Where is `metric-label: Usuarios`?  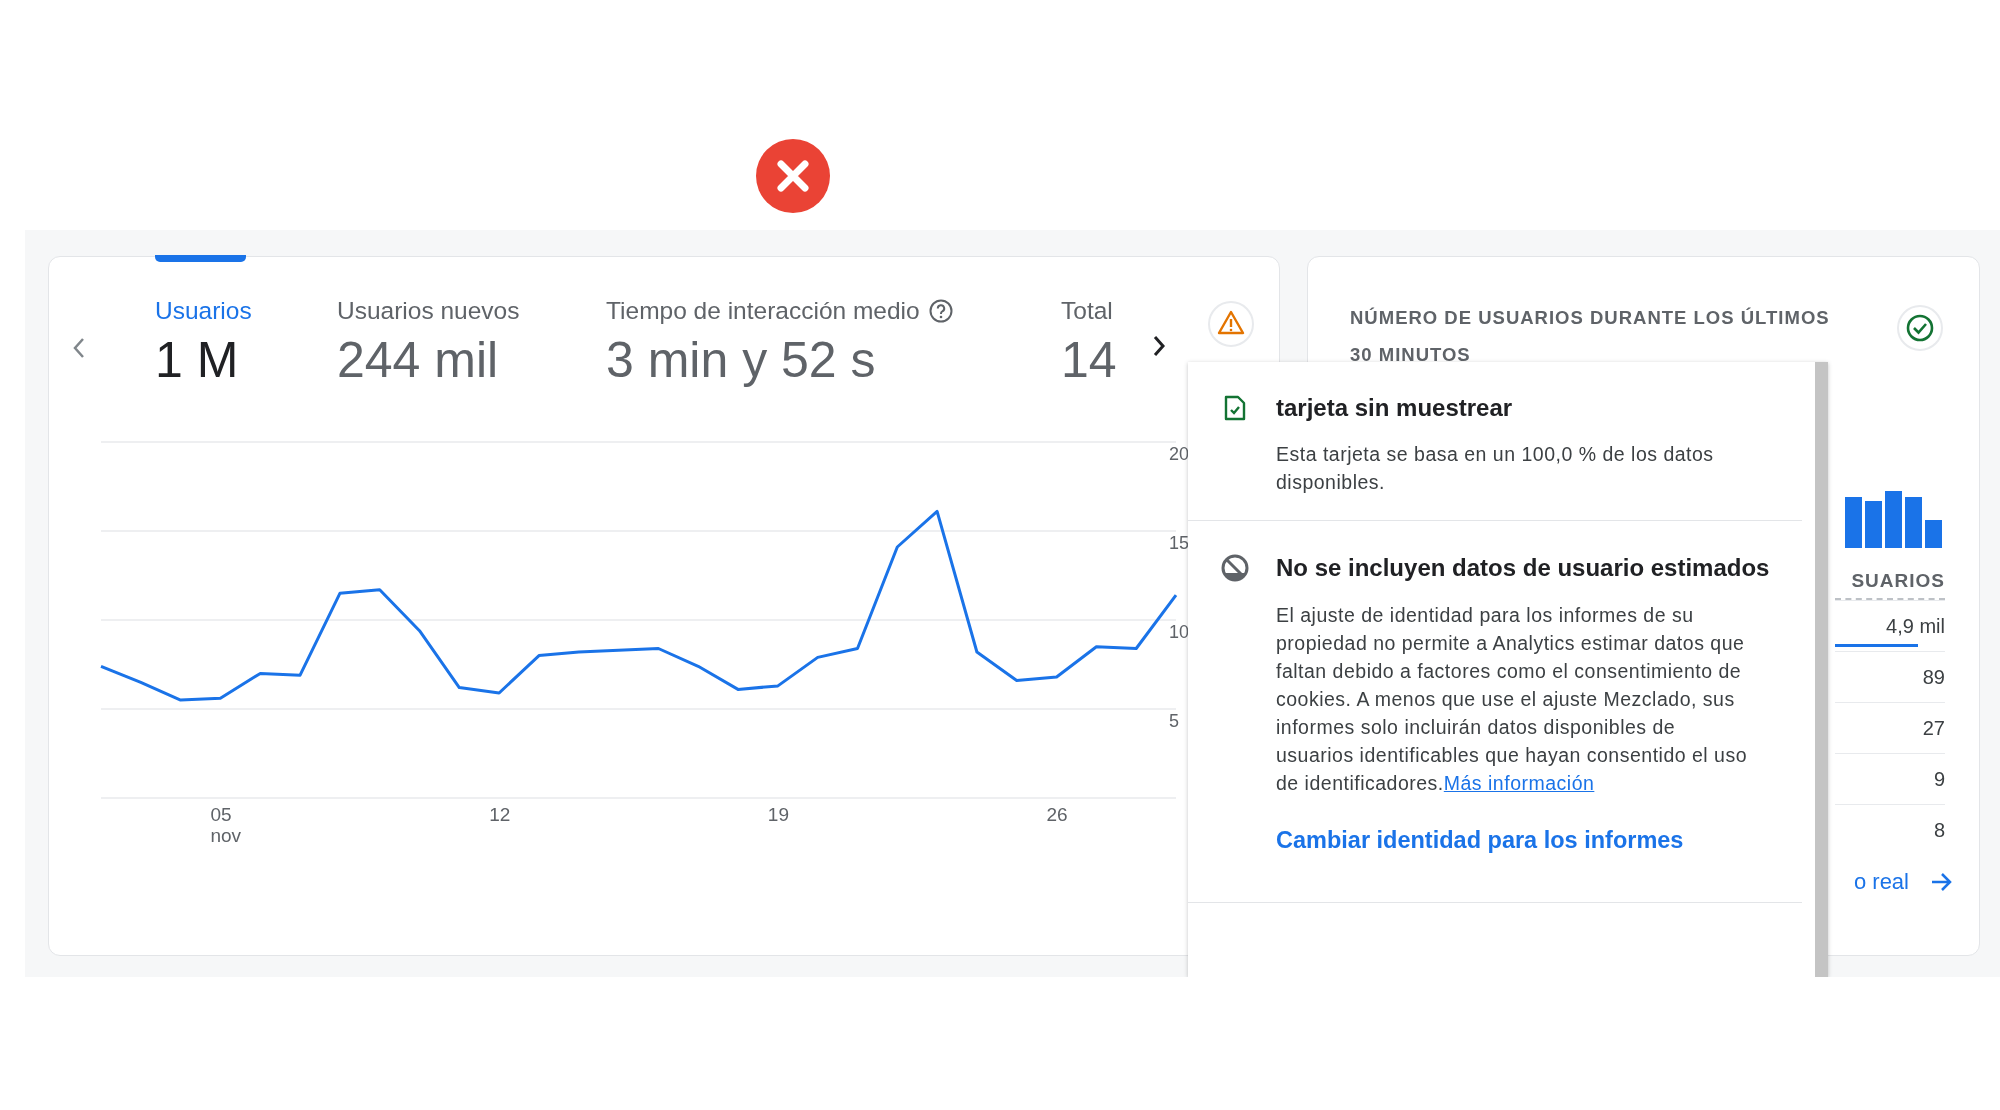 metric-label: Usuarios is located at coordinates (203, 311).